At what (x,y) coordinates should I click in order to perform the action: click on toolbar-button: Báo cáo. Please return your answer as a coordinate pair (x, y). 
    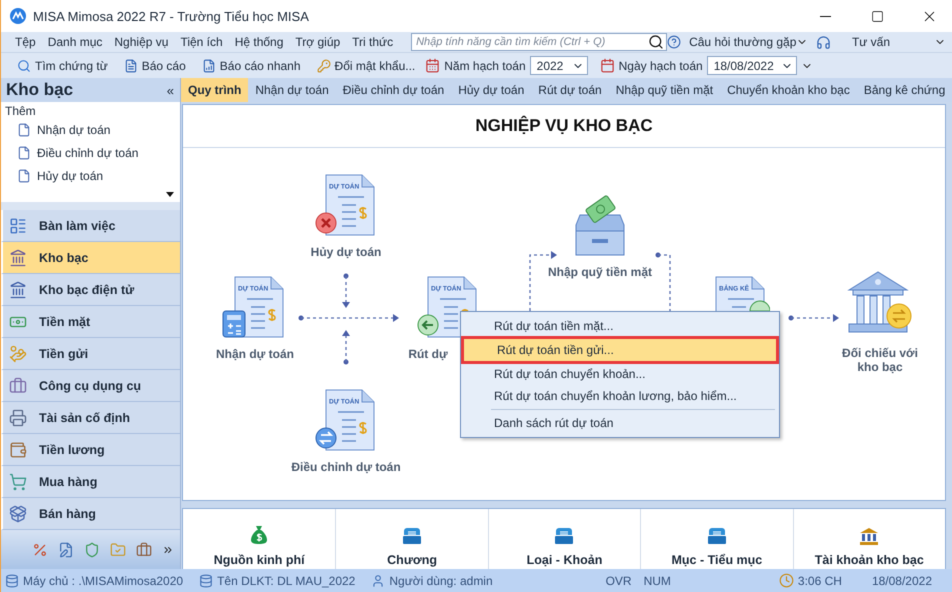
    Looking at the image, I should click on (155, 65).